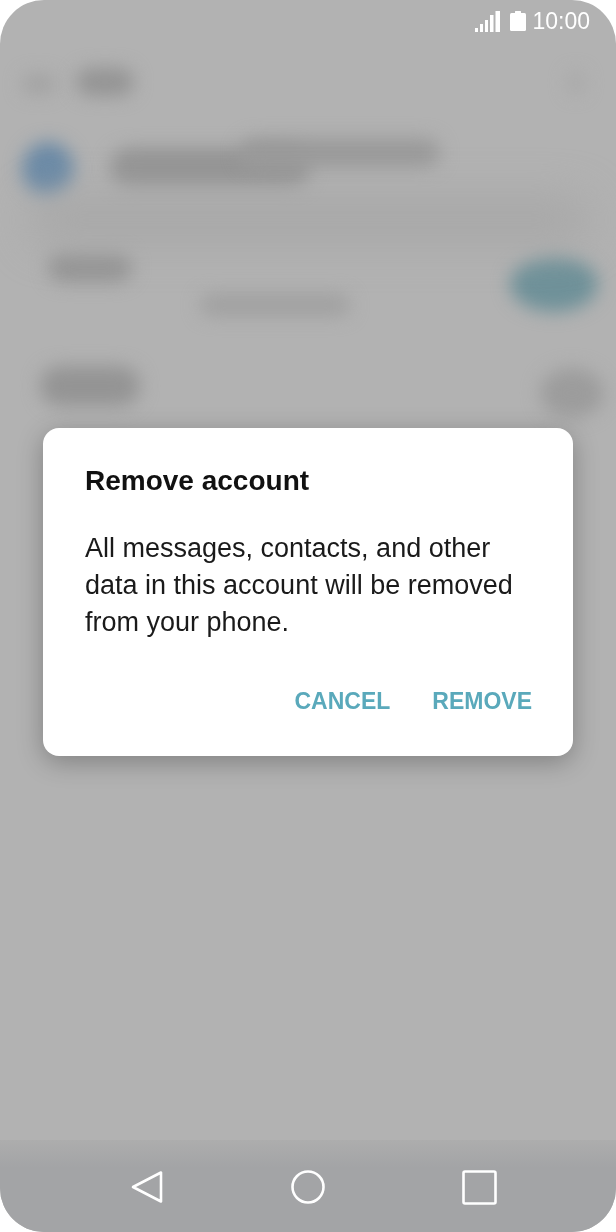  What do you see at coordinates (518, 21) in the screenshot?
I see `battery-icon` at bounding box center [518, 21].